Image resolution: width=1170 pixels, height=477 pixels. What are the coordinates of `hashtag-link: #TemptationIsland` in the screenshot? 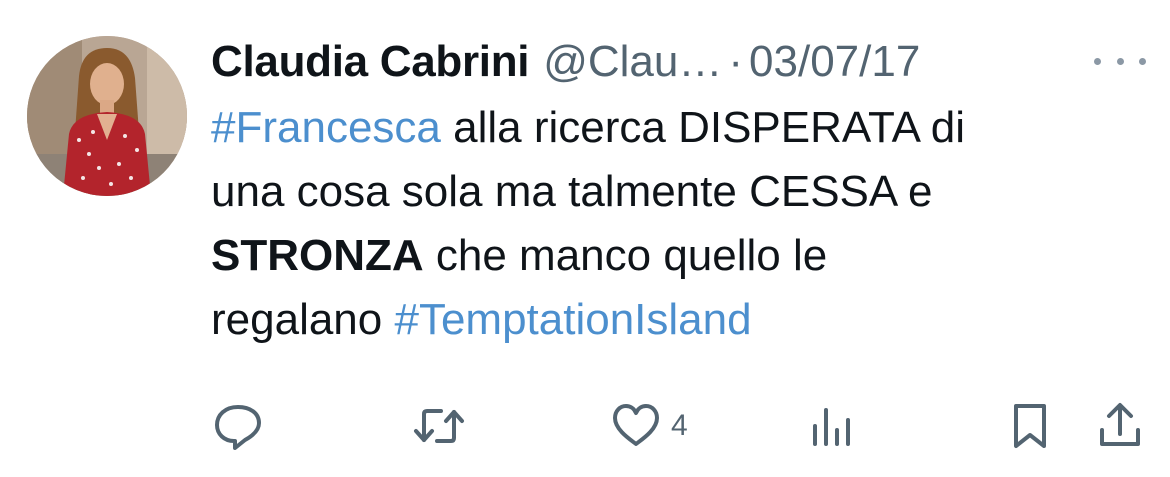 It's located at (572, 319).